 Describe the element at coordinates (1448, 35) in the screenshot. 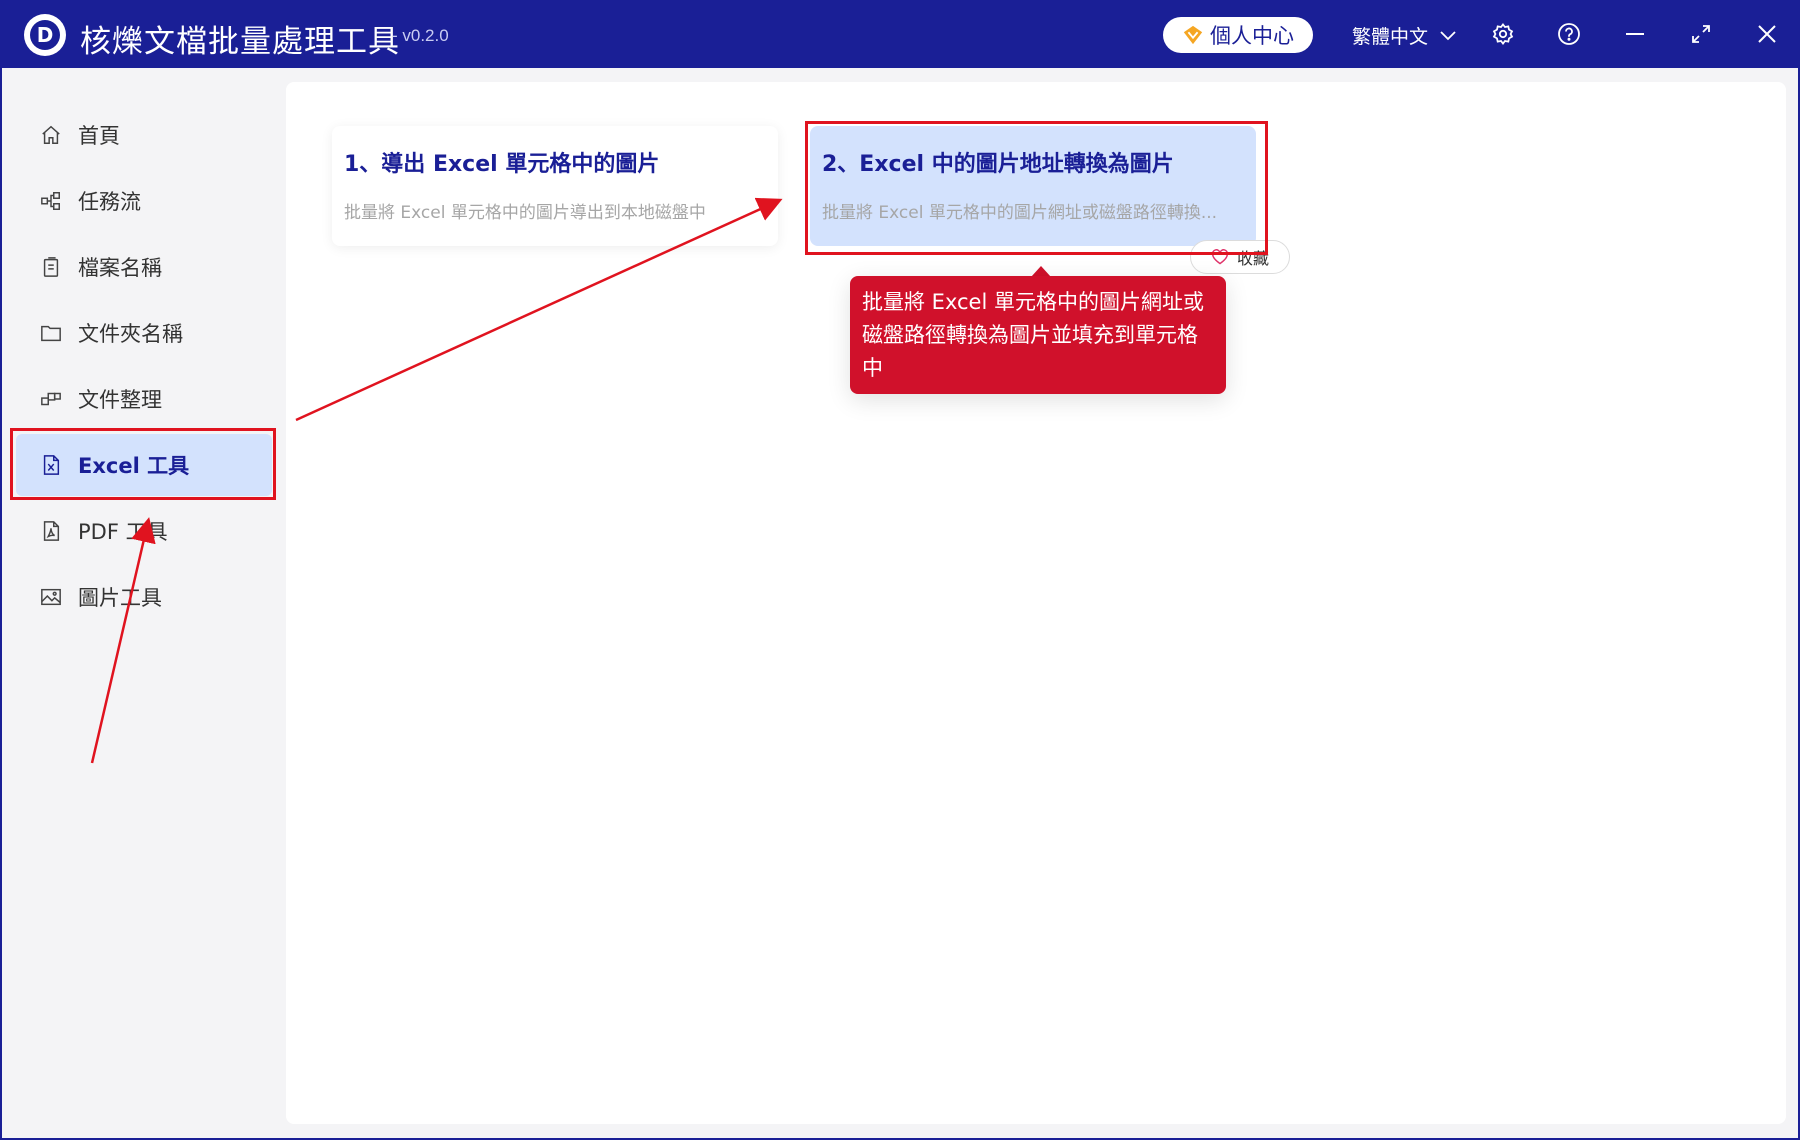

I see `chevron-down-icon` at that location.